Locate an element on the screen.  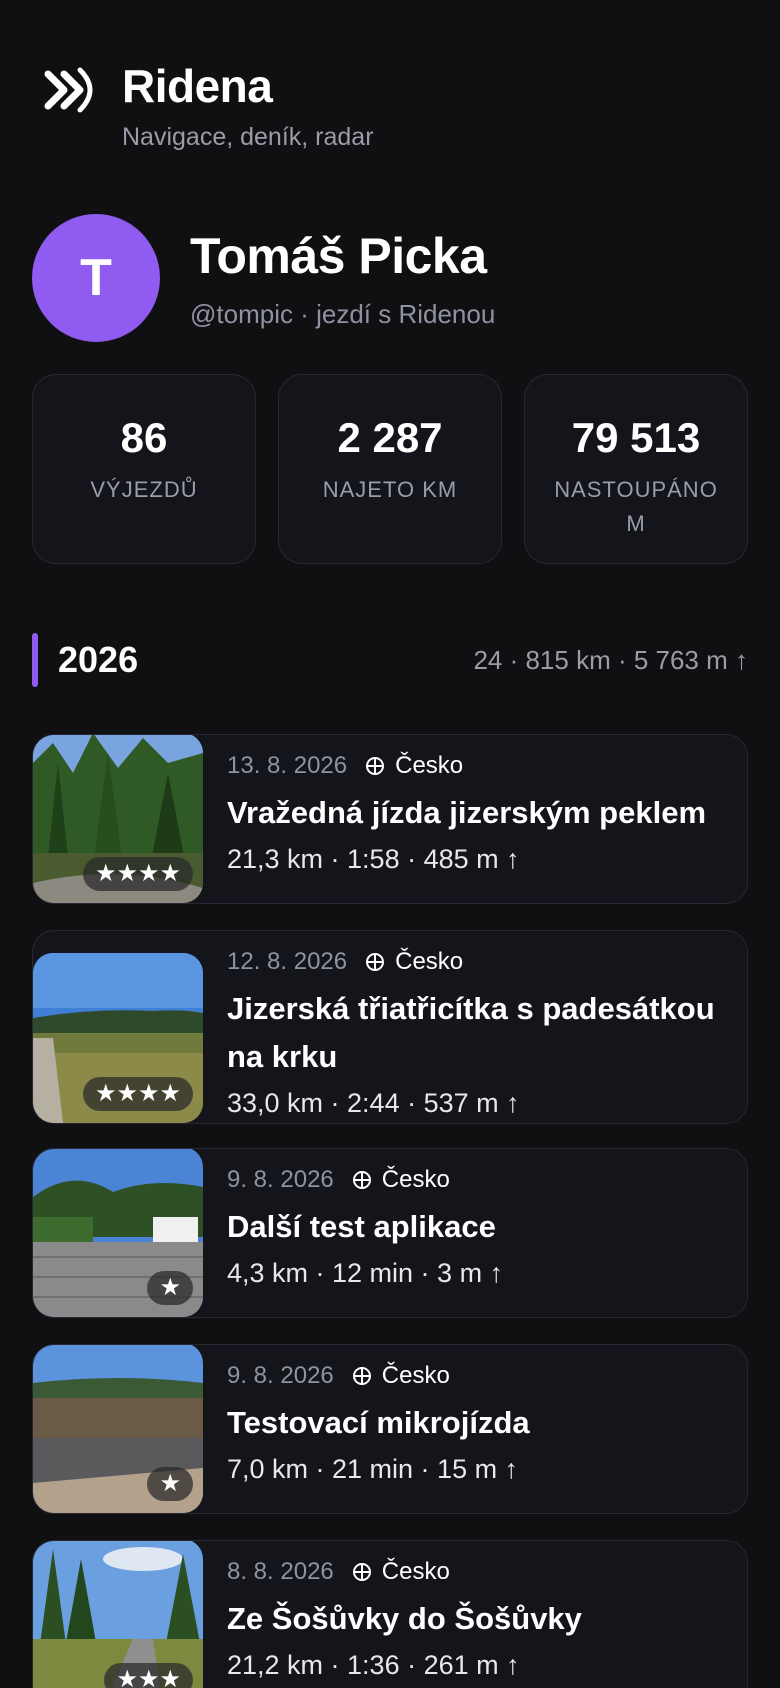
stat-value: 79 513 is located at coordinates (636, 437).